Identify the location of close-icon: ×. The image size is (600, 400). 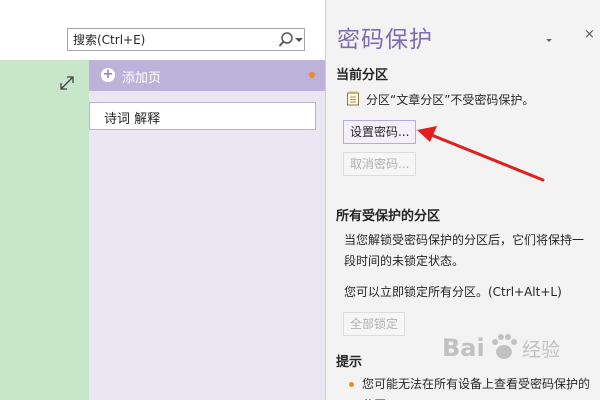
(589, 34).